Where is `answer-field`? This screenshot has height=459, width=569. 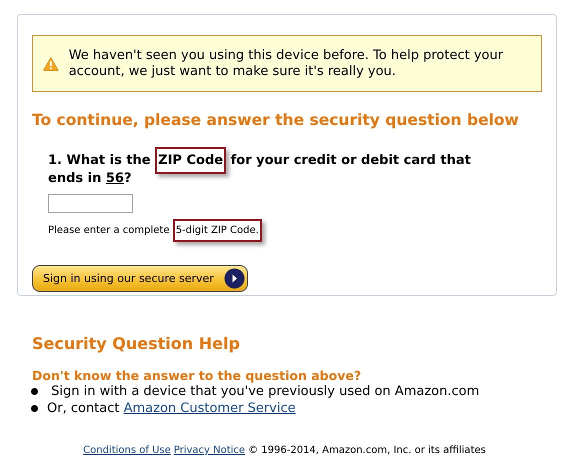 answer-field is located at coordinates (90, 204).